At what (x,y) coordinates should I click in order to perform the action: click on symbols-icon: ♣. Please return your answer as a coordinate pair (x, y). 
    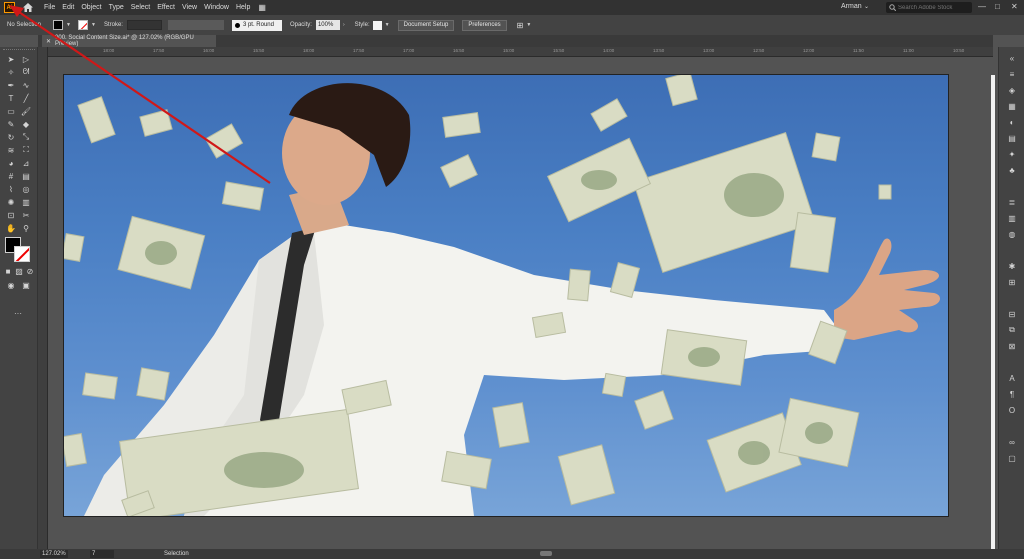
    Looking at the image, I should click on (1012, 170).